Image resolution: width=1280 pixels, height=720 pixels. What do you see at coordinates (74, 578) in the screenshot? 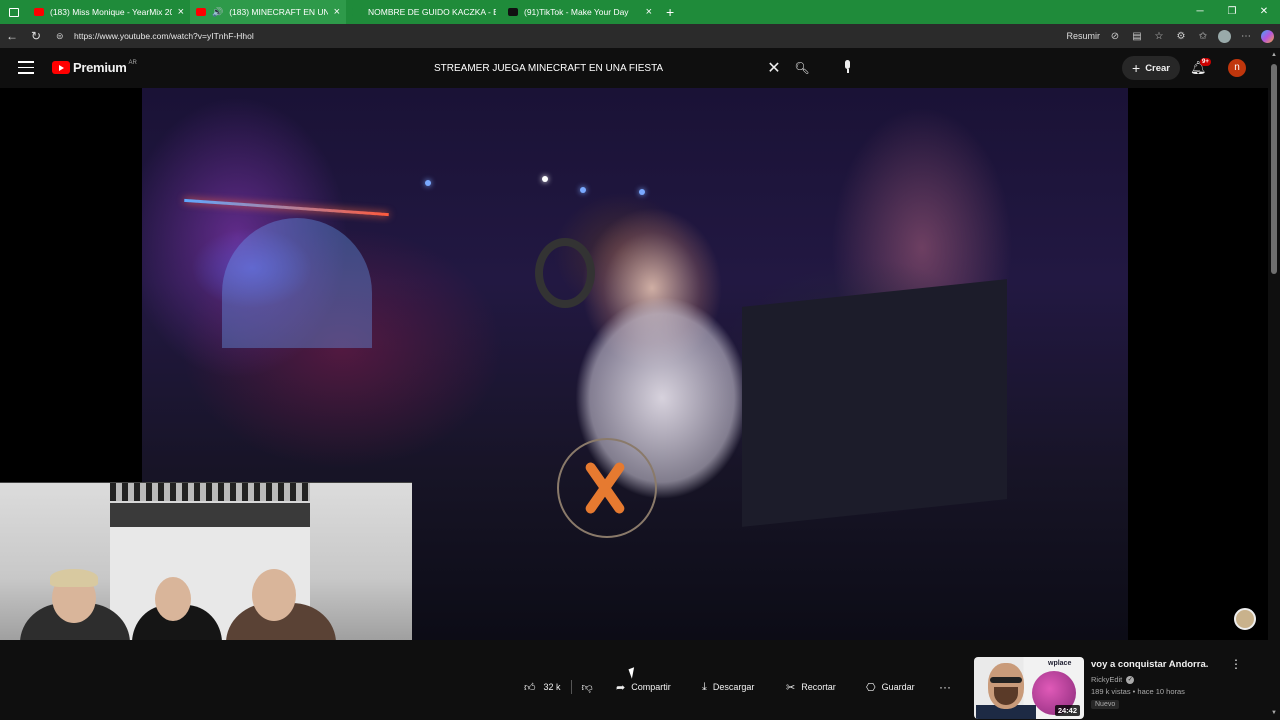
I see `person-hair` at bounding box center [74, 578].